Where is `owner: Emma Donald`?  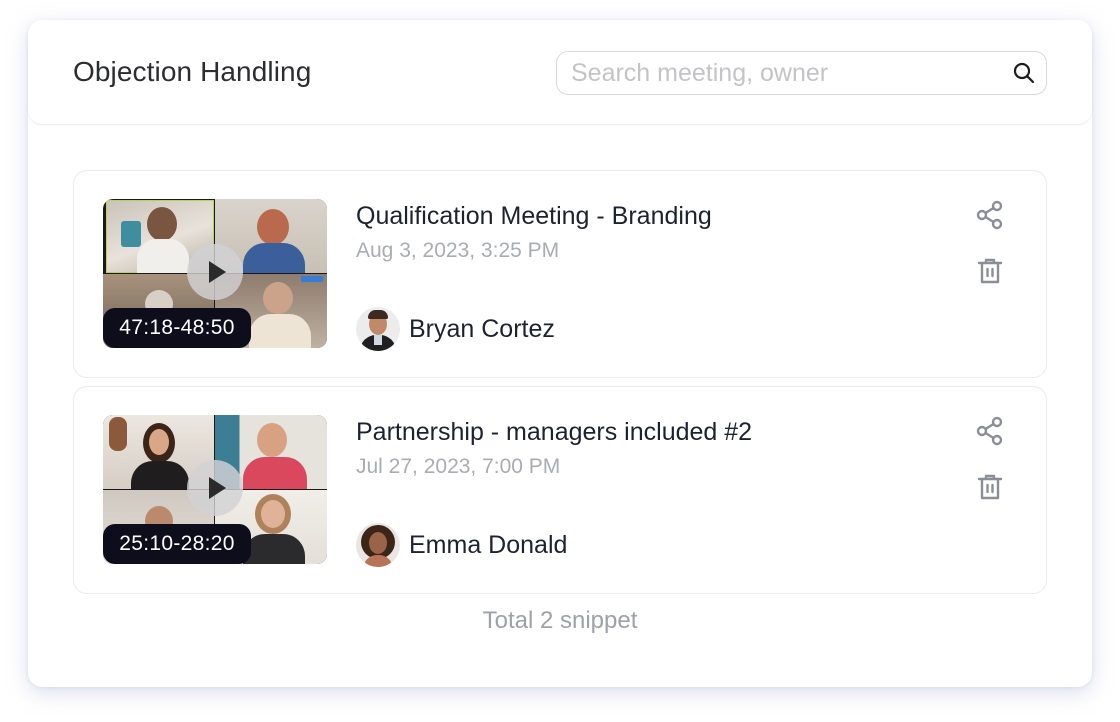 owner: Emma Donald is located at coordinates (461, 545).